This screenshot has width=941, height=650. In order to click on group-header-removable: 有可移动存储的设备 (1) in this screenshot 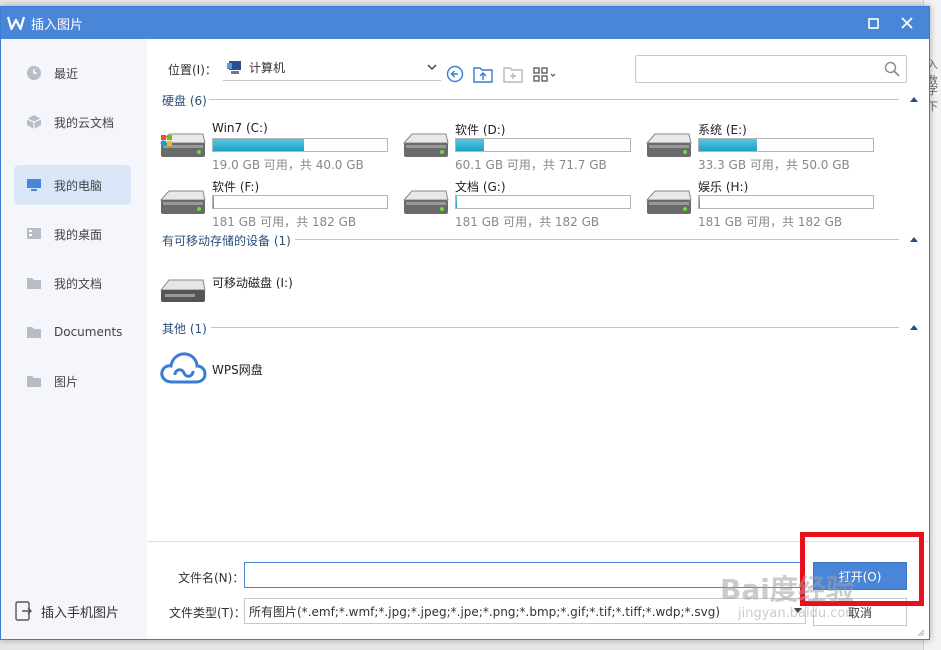, I will do `click(226, 240)`.